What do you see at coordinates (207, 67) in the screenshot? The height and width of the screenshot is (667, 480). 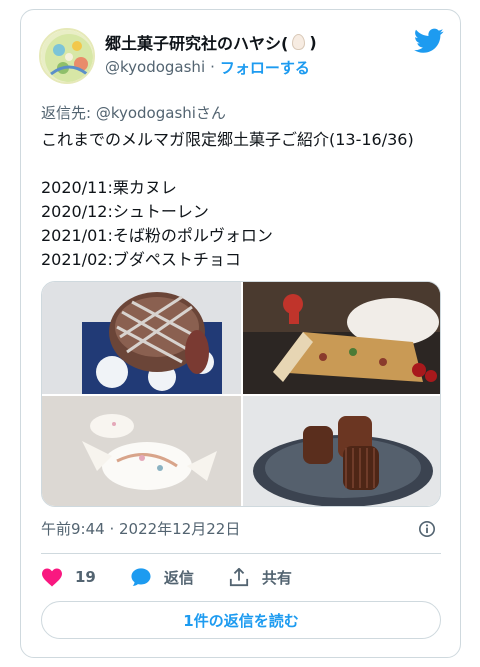 I see `handle-row: @kyodogashi · フォローする` at bounding box center [207, 67].